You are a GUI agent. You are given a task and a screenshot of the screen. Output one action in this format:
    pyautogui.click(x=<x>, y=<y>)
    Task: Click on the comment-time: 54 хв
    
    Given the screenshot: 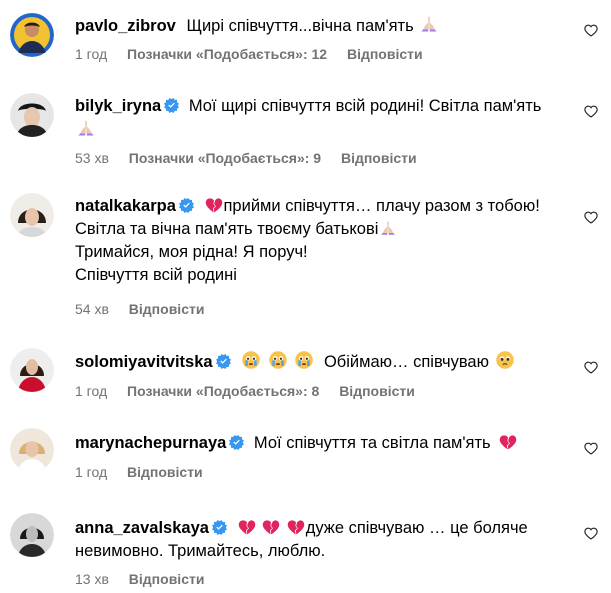 What is the action you would take?
    pyautogui.click(x=92, y=309)
    